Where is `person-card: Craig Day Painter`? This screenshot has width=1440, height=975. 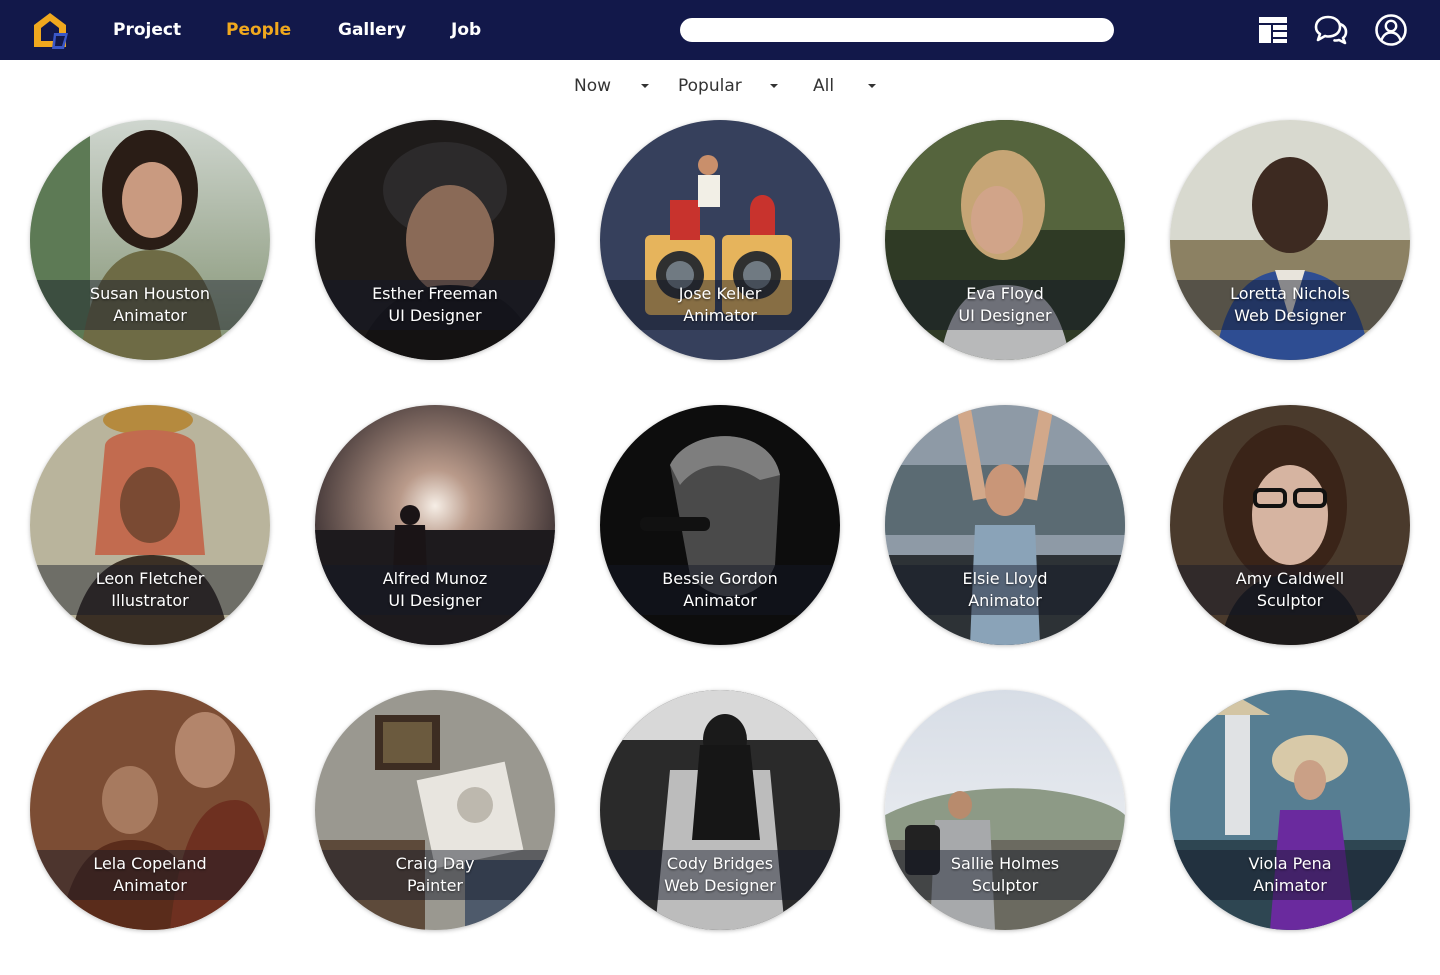
person-card: Craig Day Painter is located at coordinates (435, 810).